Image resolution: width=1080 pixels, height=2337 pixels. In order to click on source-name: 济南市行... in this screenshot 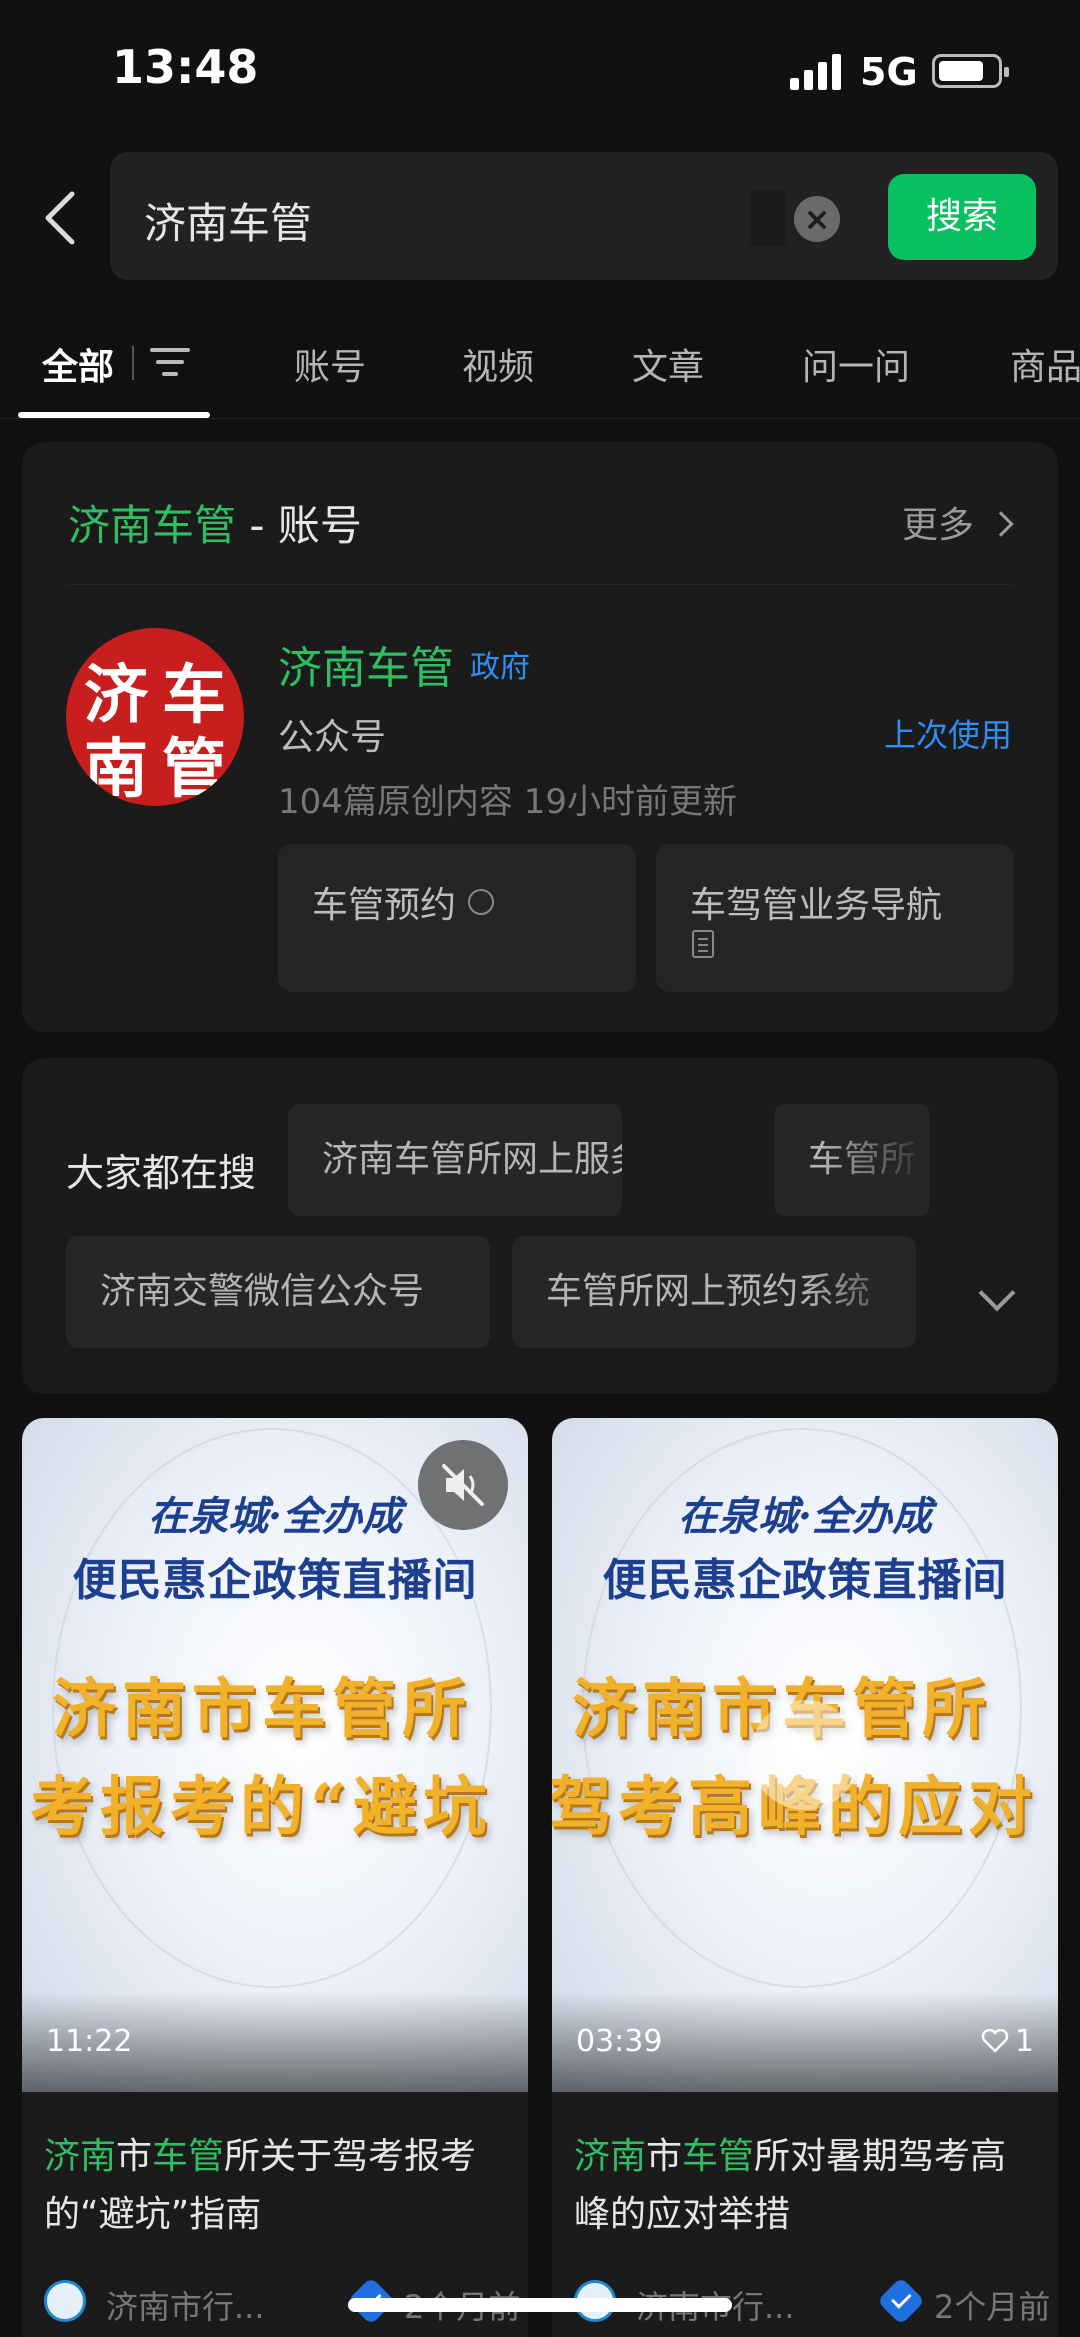, I will do `click(185, 2305)`.